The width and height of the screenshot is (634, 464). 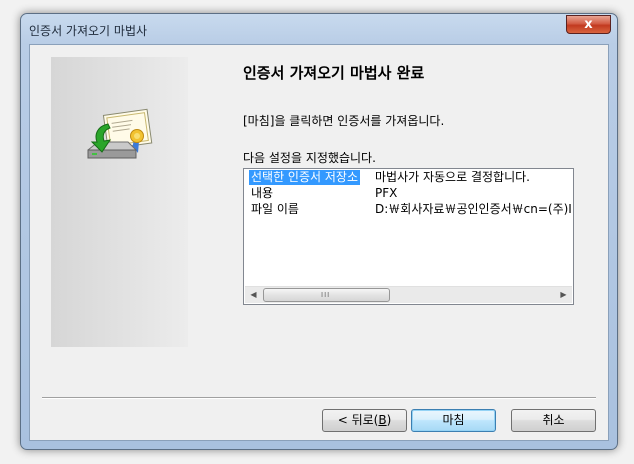 What do you see at coordinates (358, 420) in the screenshot?
I see `back-button-label: < 뒤로(` at bounding box center [358, 420].